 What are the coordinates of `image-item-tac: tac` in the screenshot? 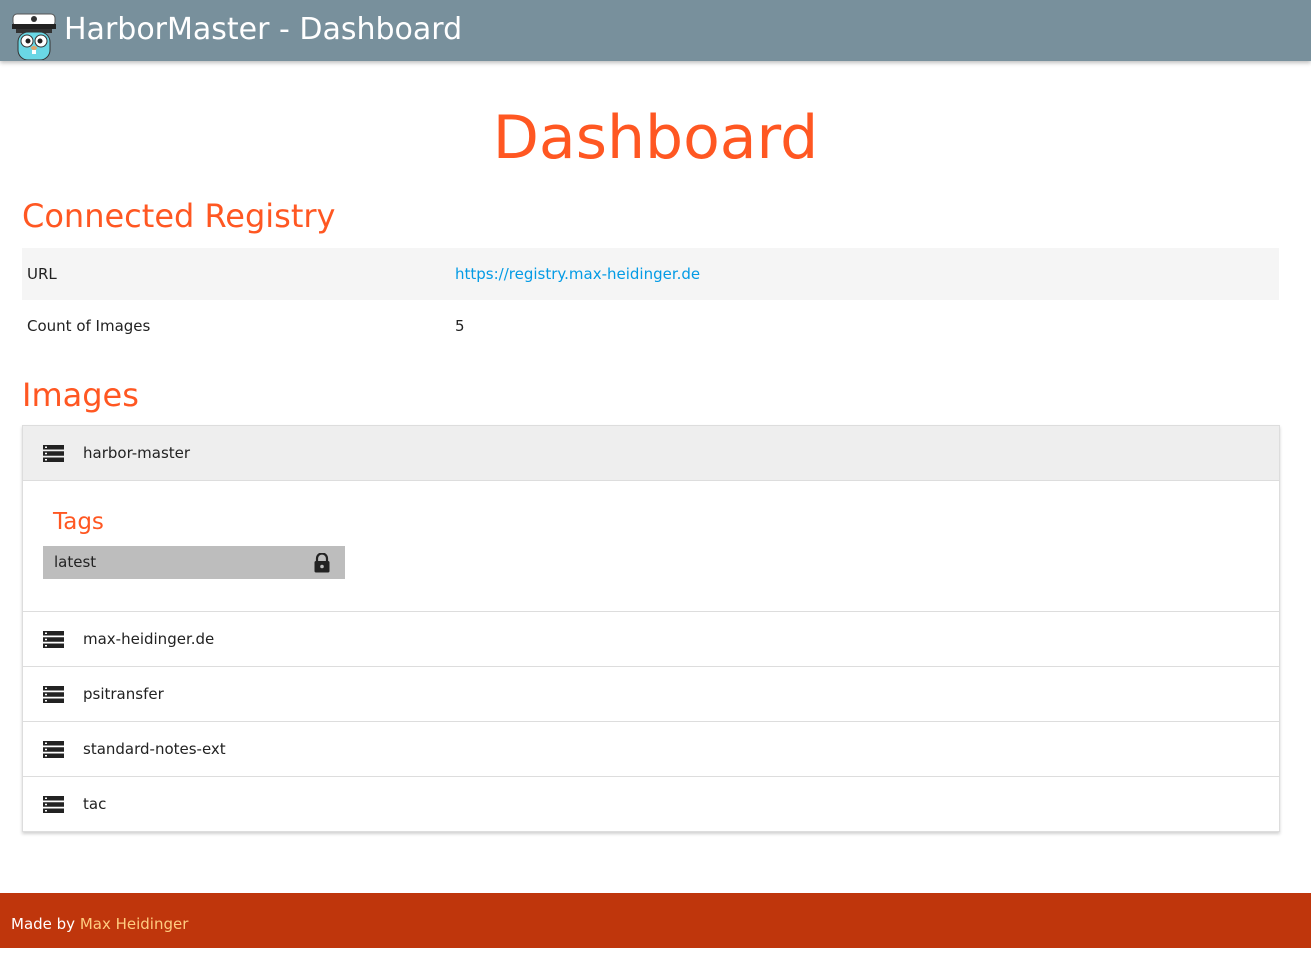 It's located at (651, 804).